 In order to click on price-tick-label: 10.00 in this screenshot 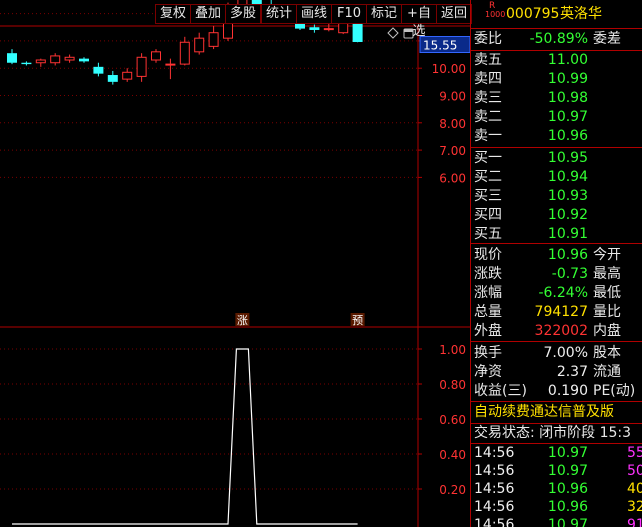, I will do `click(449, 69)`.